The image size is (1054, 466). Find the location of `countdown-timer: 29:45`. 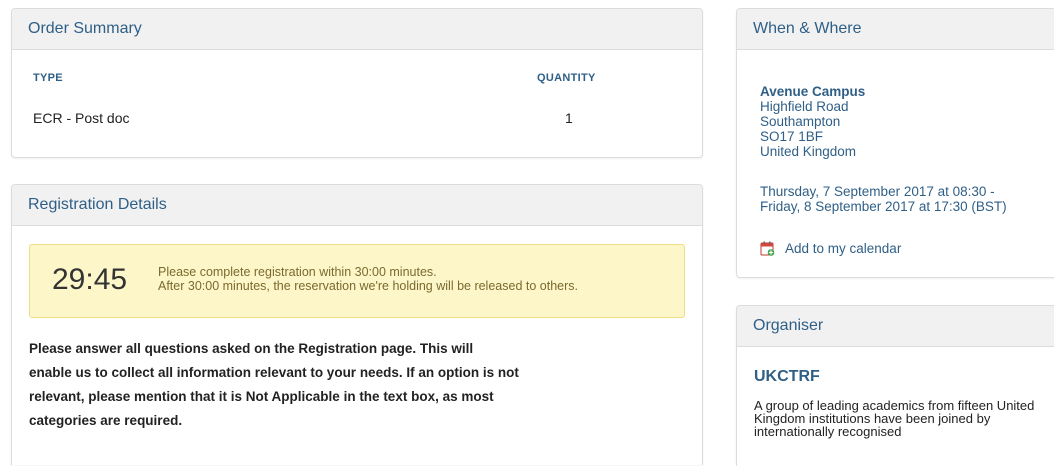

countdown-timer: 29:45 is located at coordinates (90, 279).